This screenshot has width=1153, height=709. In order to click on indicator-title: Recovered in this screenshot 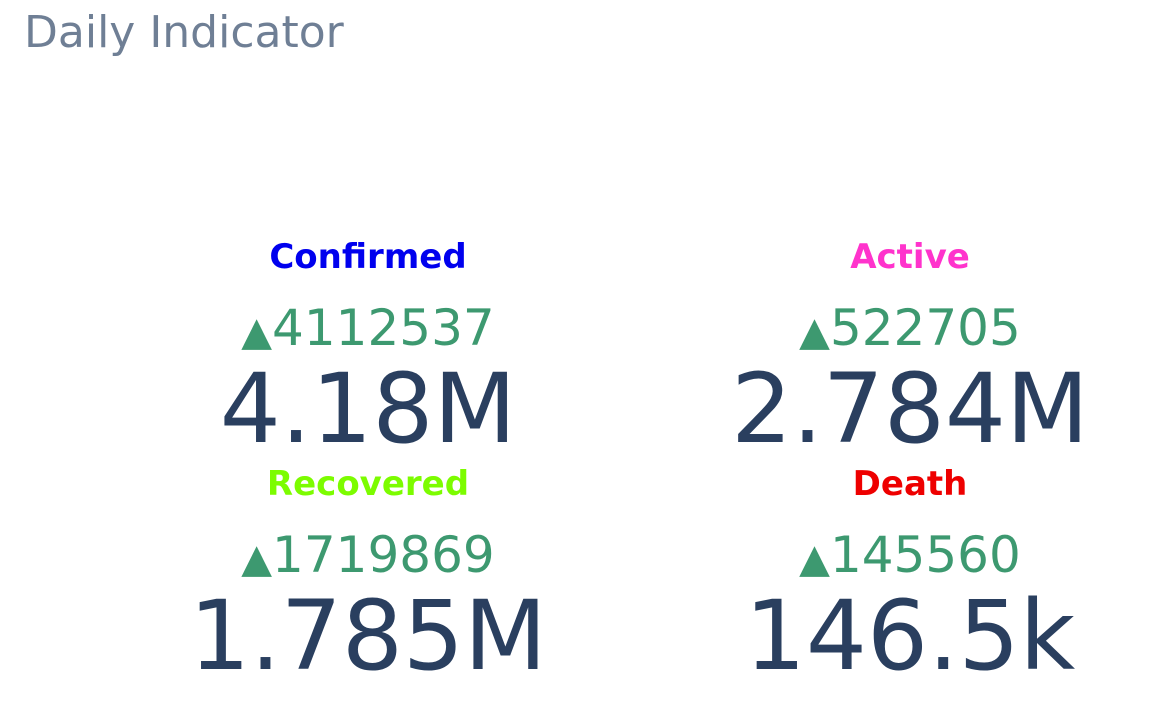, I will do `click(368, 484)`.